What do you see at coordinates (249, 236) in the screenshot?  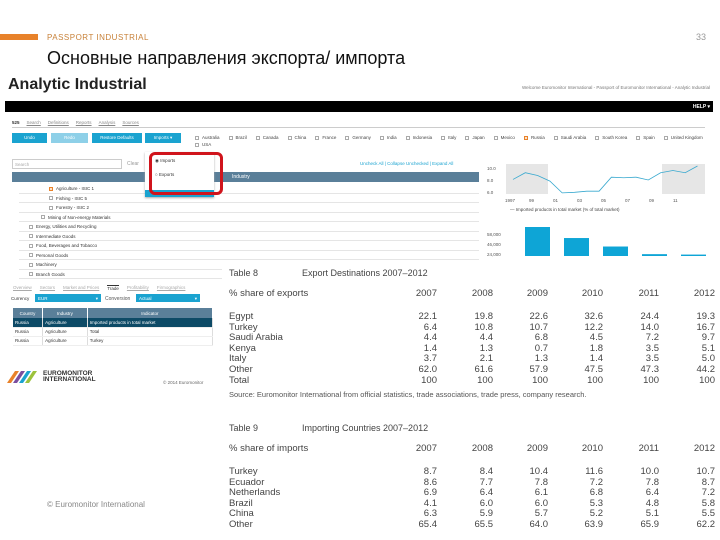 I see `tree-item: Intermediate Goods` at bounding box center [249, 236].